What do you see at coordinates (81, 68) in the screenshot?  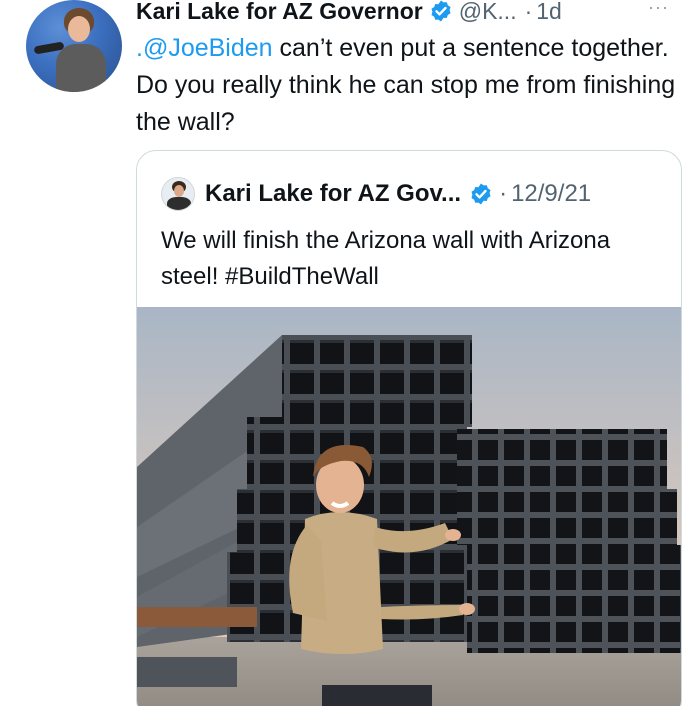 I see `avatar-body` at bounding box center [81, 68].